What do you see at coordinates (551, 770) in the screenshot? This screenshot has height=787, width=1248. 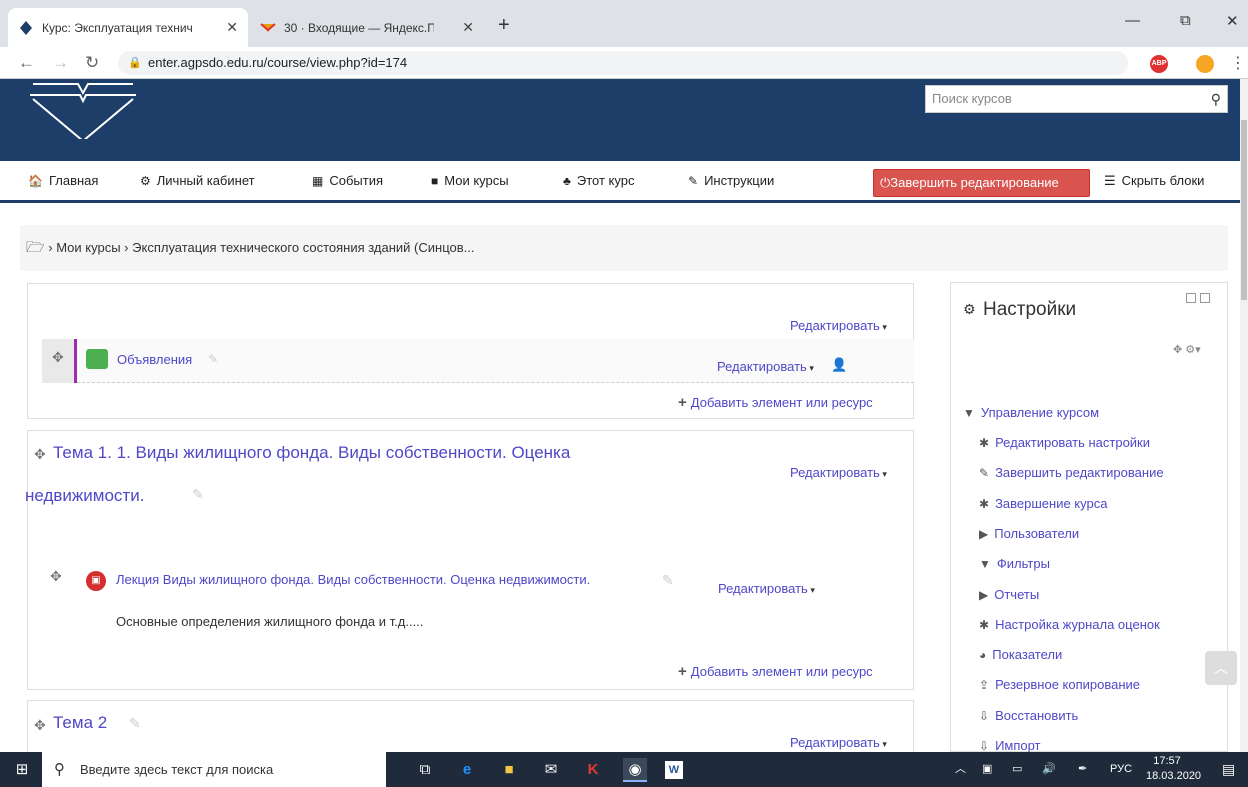 I see `mail-icon: ✉` at bounding box center [551, 770].